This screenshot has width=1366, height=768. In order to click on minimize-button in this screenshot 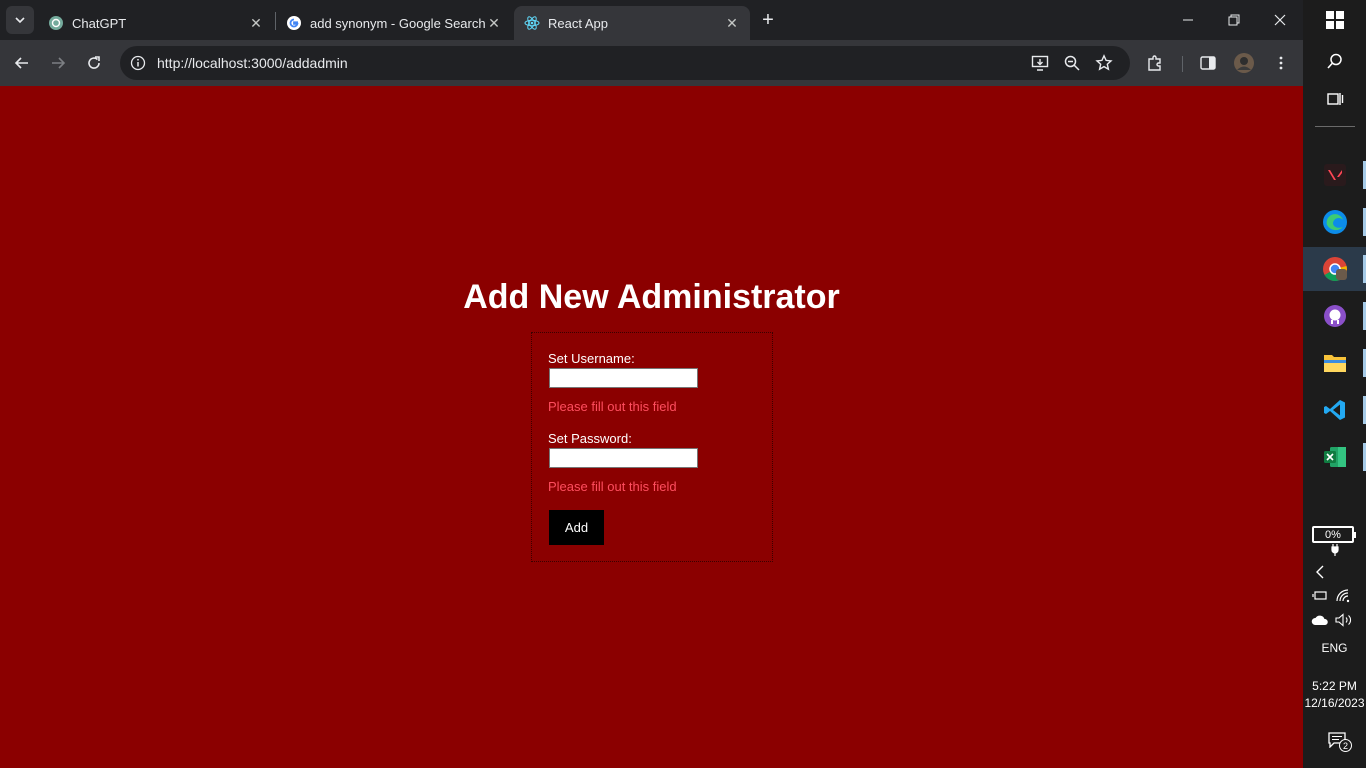, I will do `click(1188, 20)`.